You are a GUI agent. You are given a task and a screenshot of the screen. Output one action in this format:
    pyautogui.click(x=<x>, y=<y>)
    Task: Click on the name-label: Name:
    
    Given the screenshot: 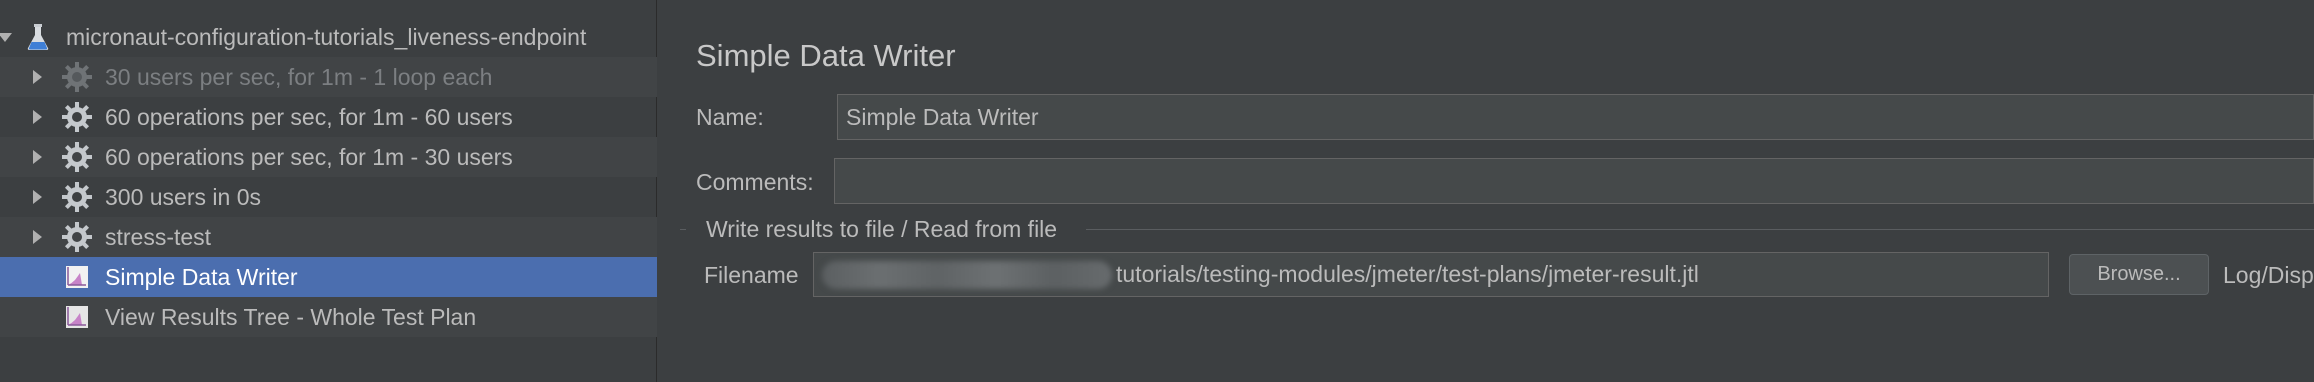 What is the action you would take?
    pyautogui.click(x=730, y=117)
    